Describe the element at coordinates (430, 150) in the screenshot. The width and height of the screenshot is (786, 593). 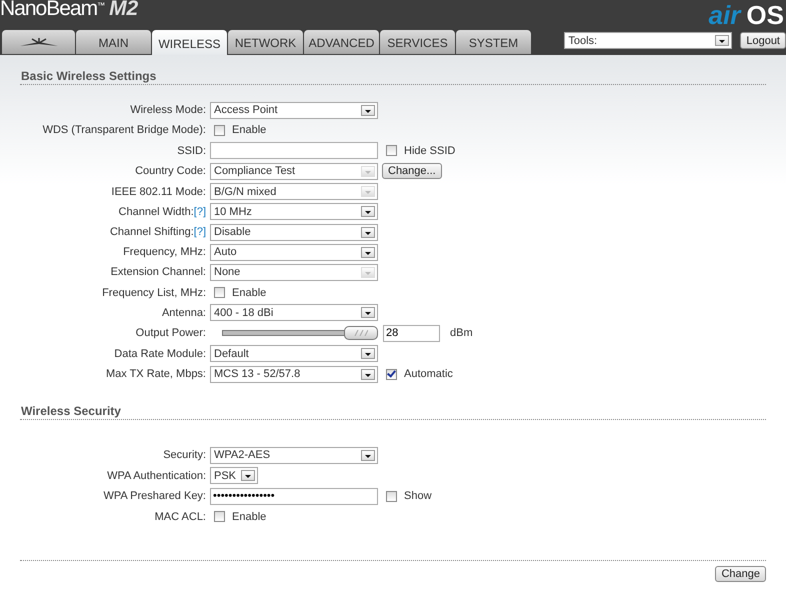
I see `checkbox-label: Hide SSID` at that location.